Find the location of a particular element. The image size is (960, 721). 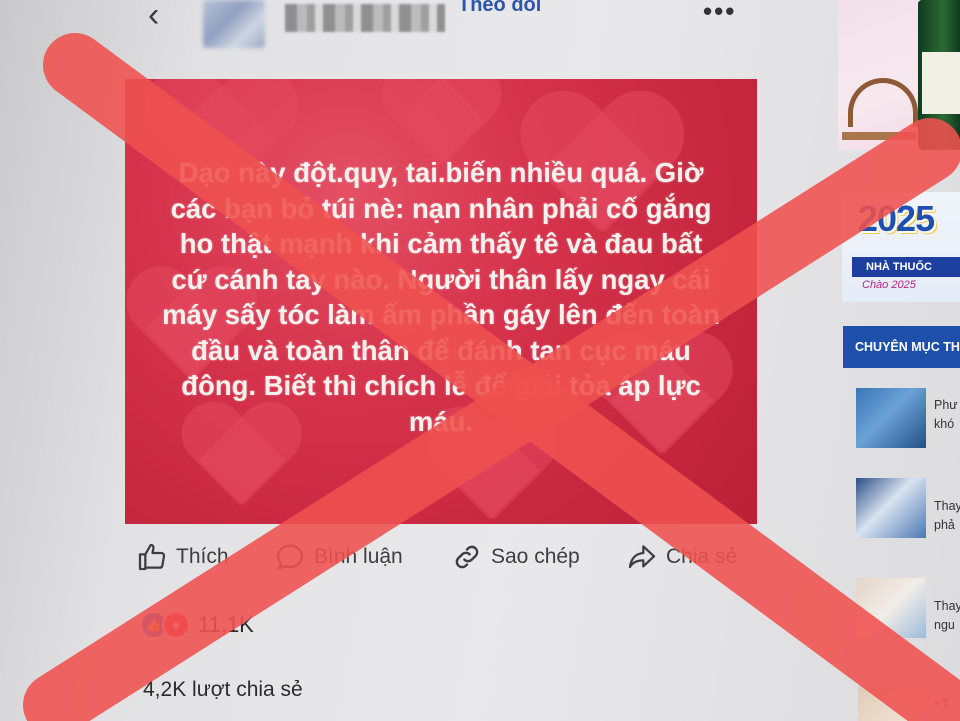

ad-title: NHÀ THUỐC is located at coordinates (906, 267).